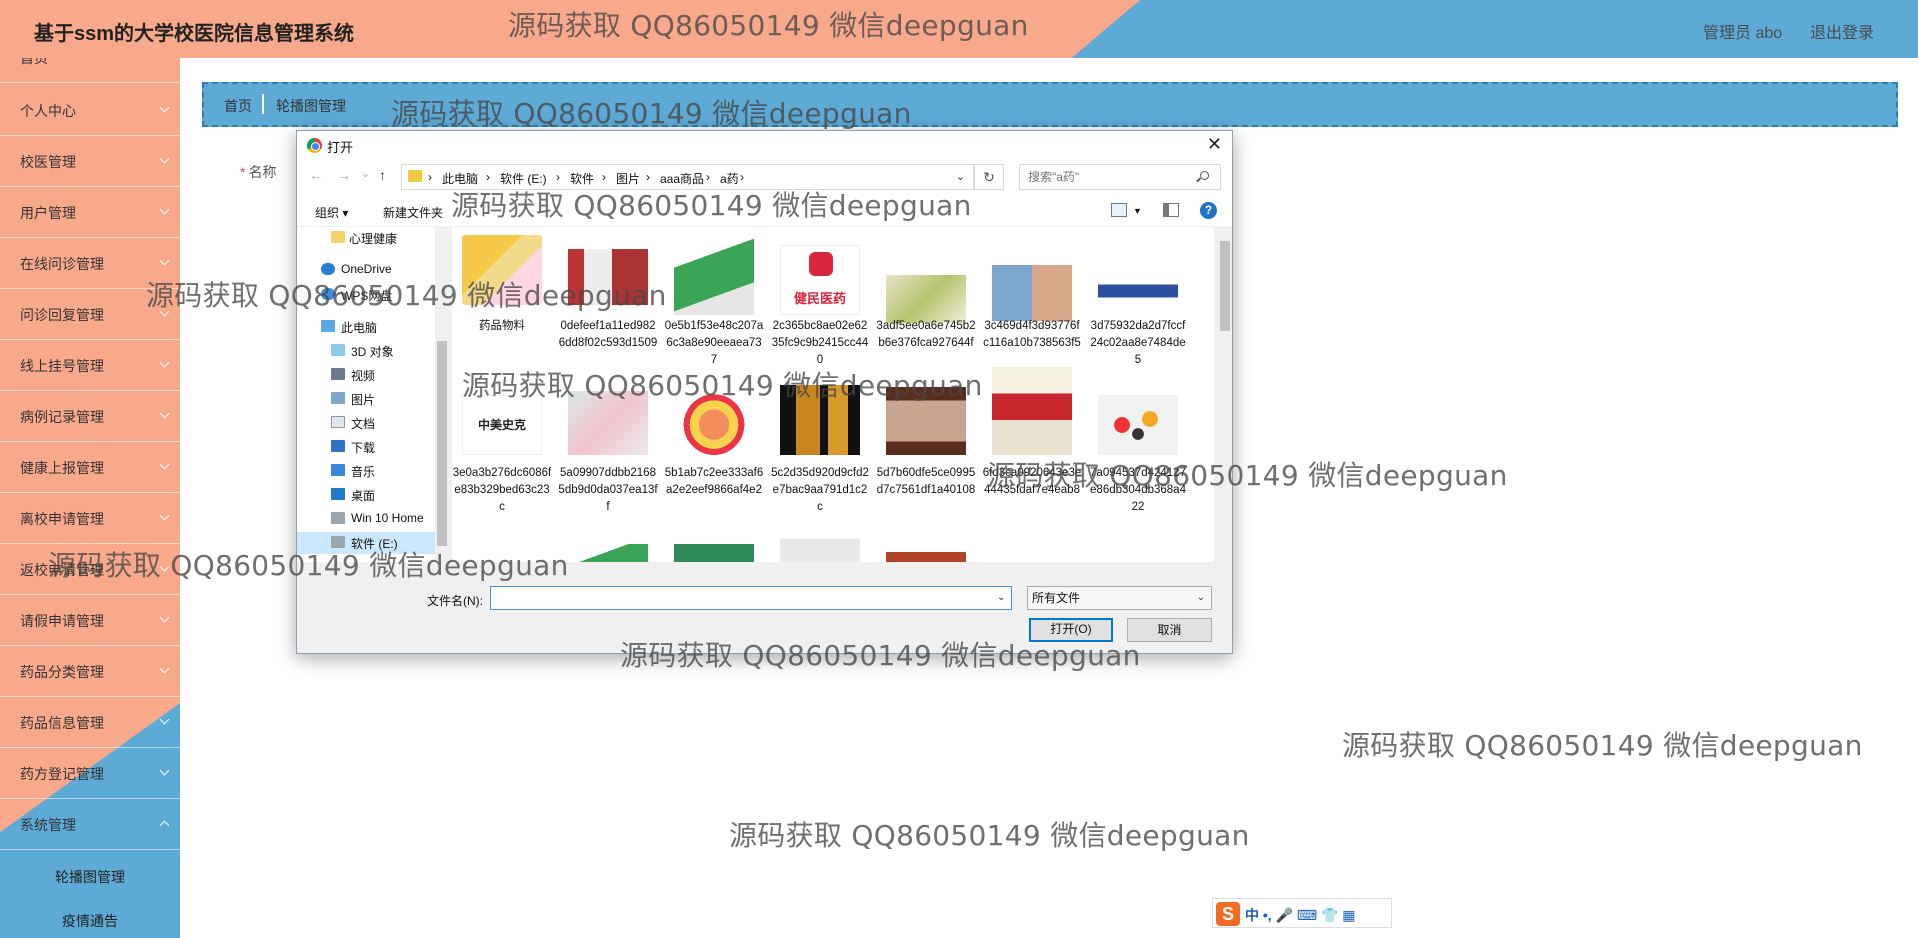  What do you see at coordinates (243, 172) in the screenshot?
I see `required-mark: *` at bounding box center [243, 172].